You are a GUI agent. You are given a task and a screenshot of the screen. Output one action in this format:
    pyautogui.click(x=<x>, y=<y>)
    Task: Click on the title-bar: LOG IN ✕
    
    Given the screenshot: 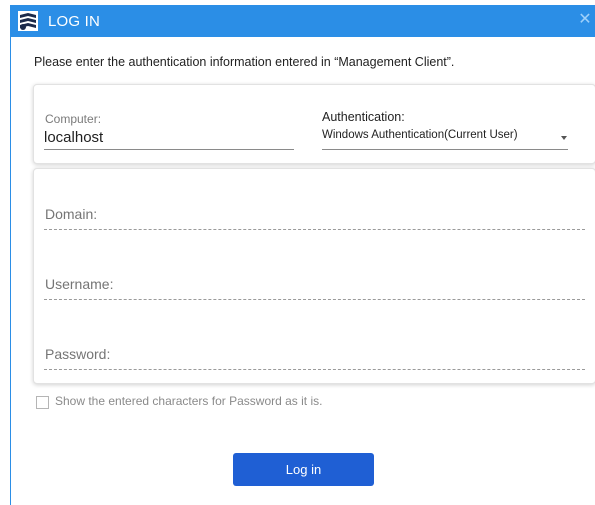 What is the action you would take?
    pyautogui.click(x=303, y=21)
    